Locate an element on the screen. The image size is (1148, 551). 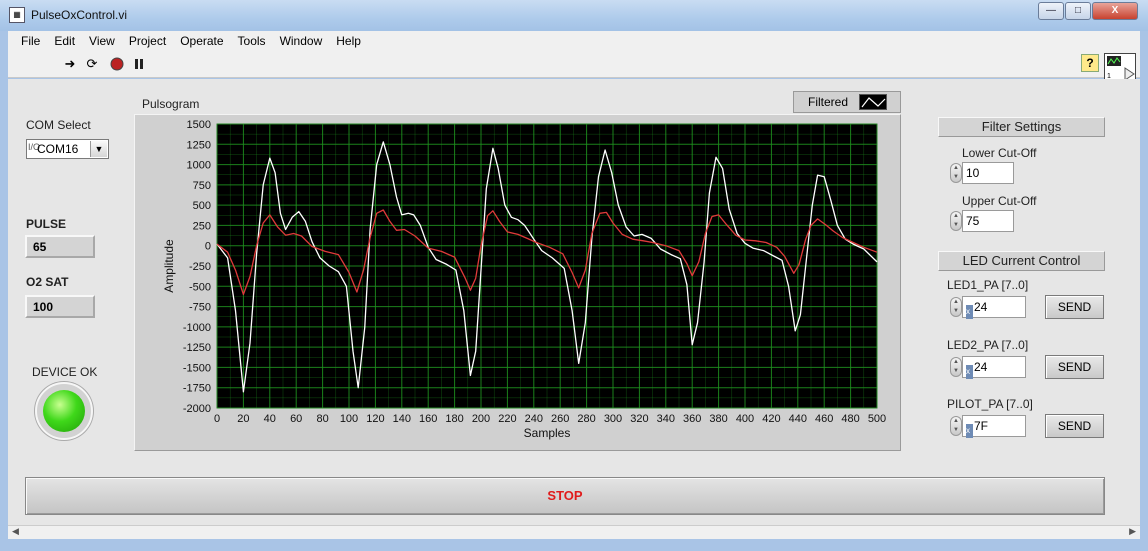
pilot-control: ▲ ▼ x 7F is located at coordinates (988, 426).